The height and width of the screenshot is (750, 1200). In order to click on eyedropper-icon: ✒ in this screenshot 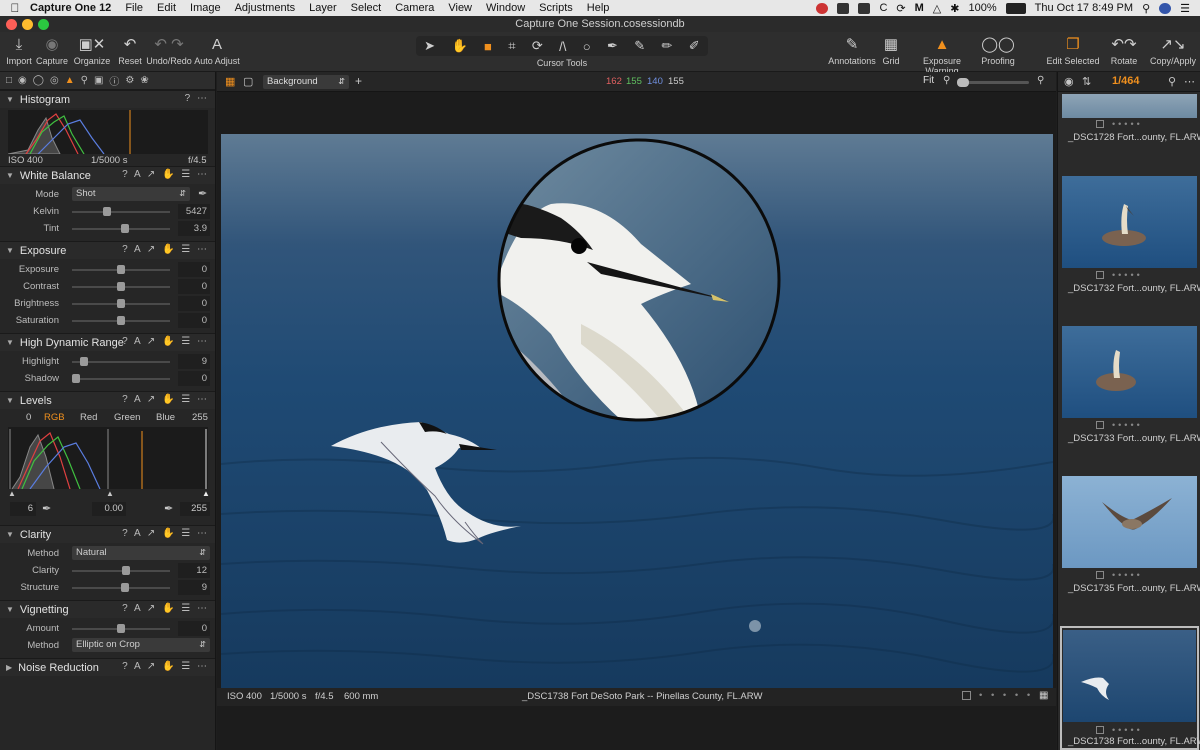, I will do `click(168, 508)`.